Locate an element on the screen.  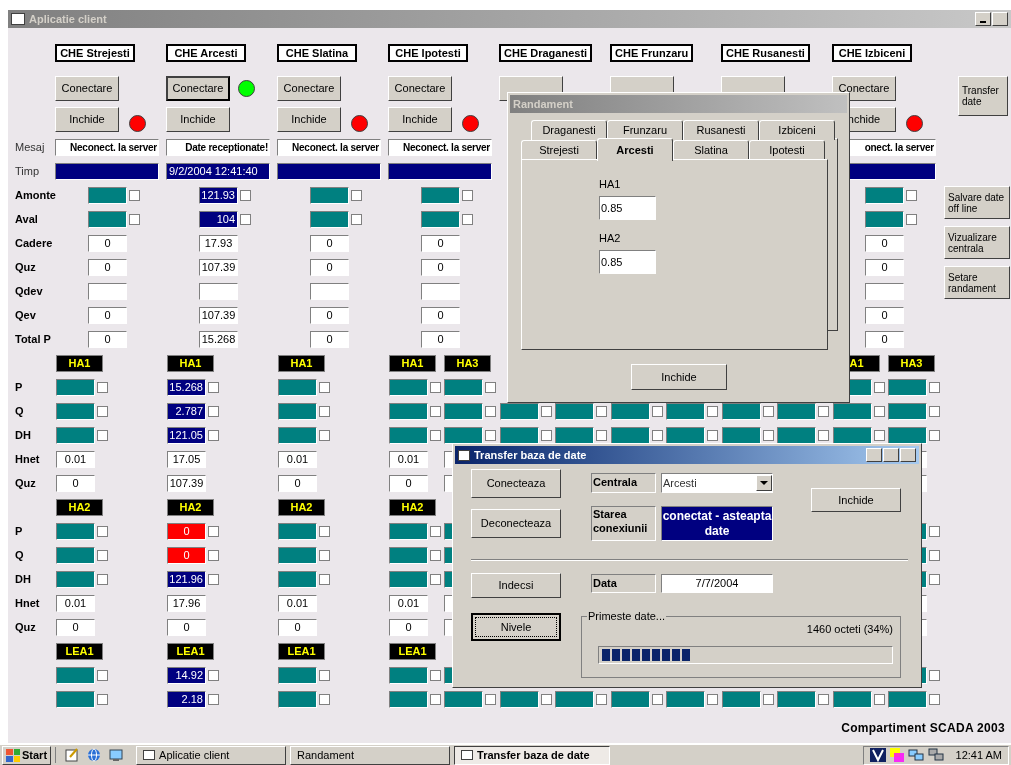
progress-reading: 1460 octeti (34%) is located at coordinates (849, 629).